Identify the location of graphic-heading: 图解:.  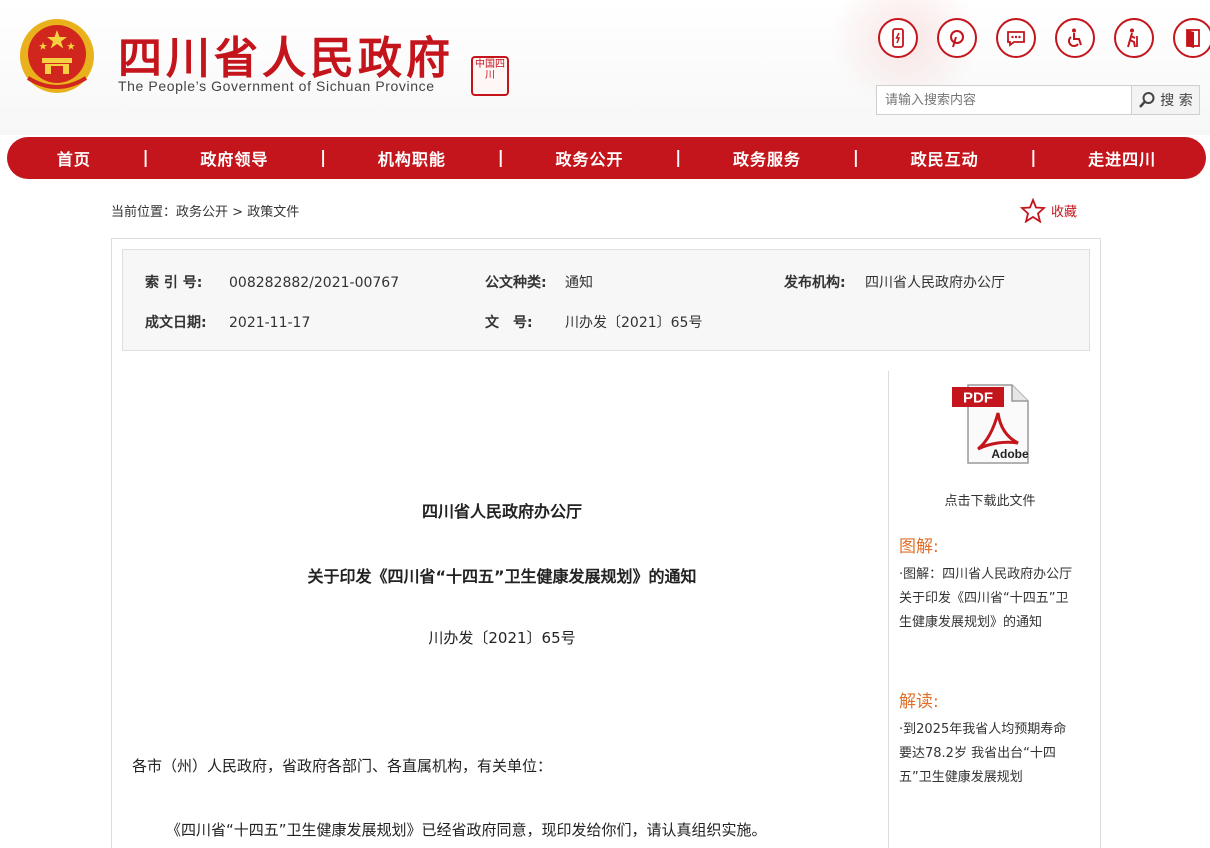
(919, 547).